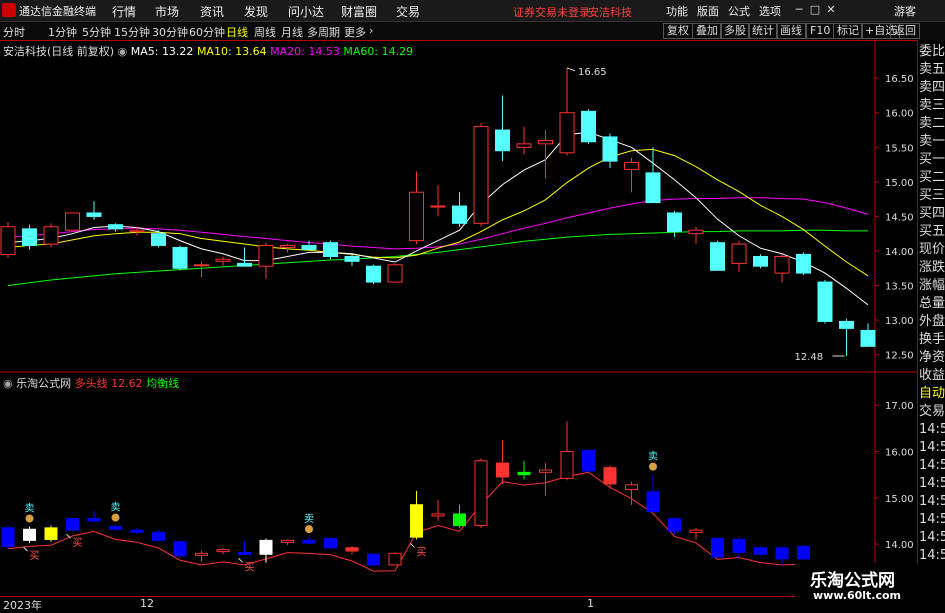 The height and width of the screenshot is (613, 945). Describe the element at coordinates (932, 106) in the screenshot. I see `side-panel-item: 卖三` at that location.